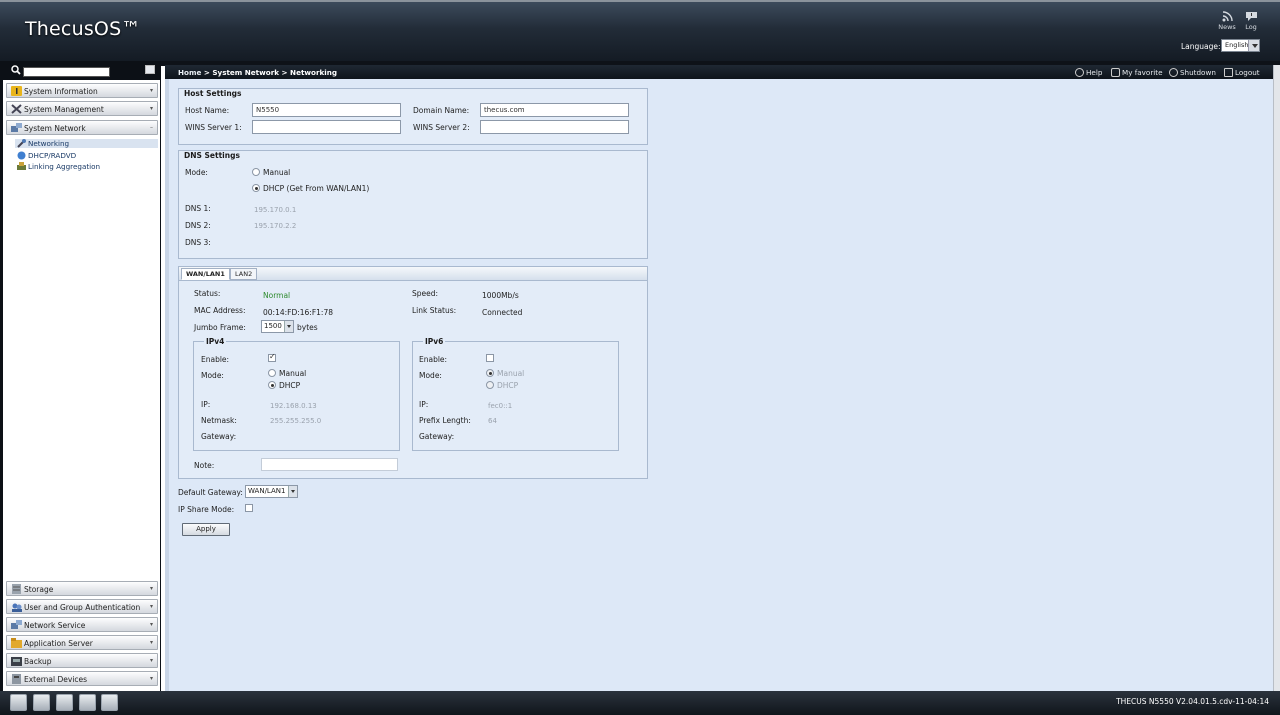 Image resolution: width=1280 pixels, height=715 pixels. I want to click on ipv4-ip-value: 192.168.0.13, so click(293, 406).